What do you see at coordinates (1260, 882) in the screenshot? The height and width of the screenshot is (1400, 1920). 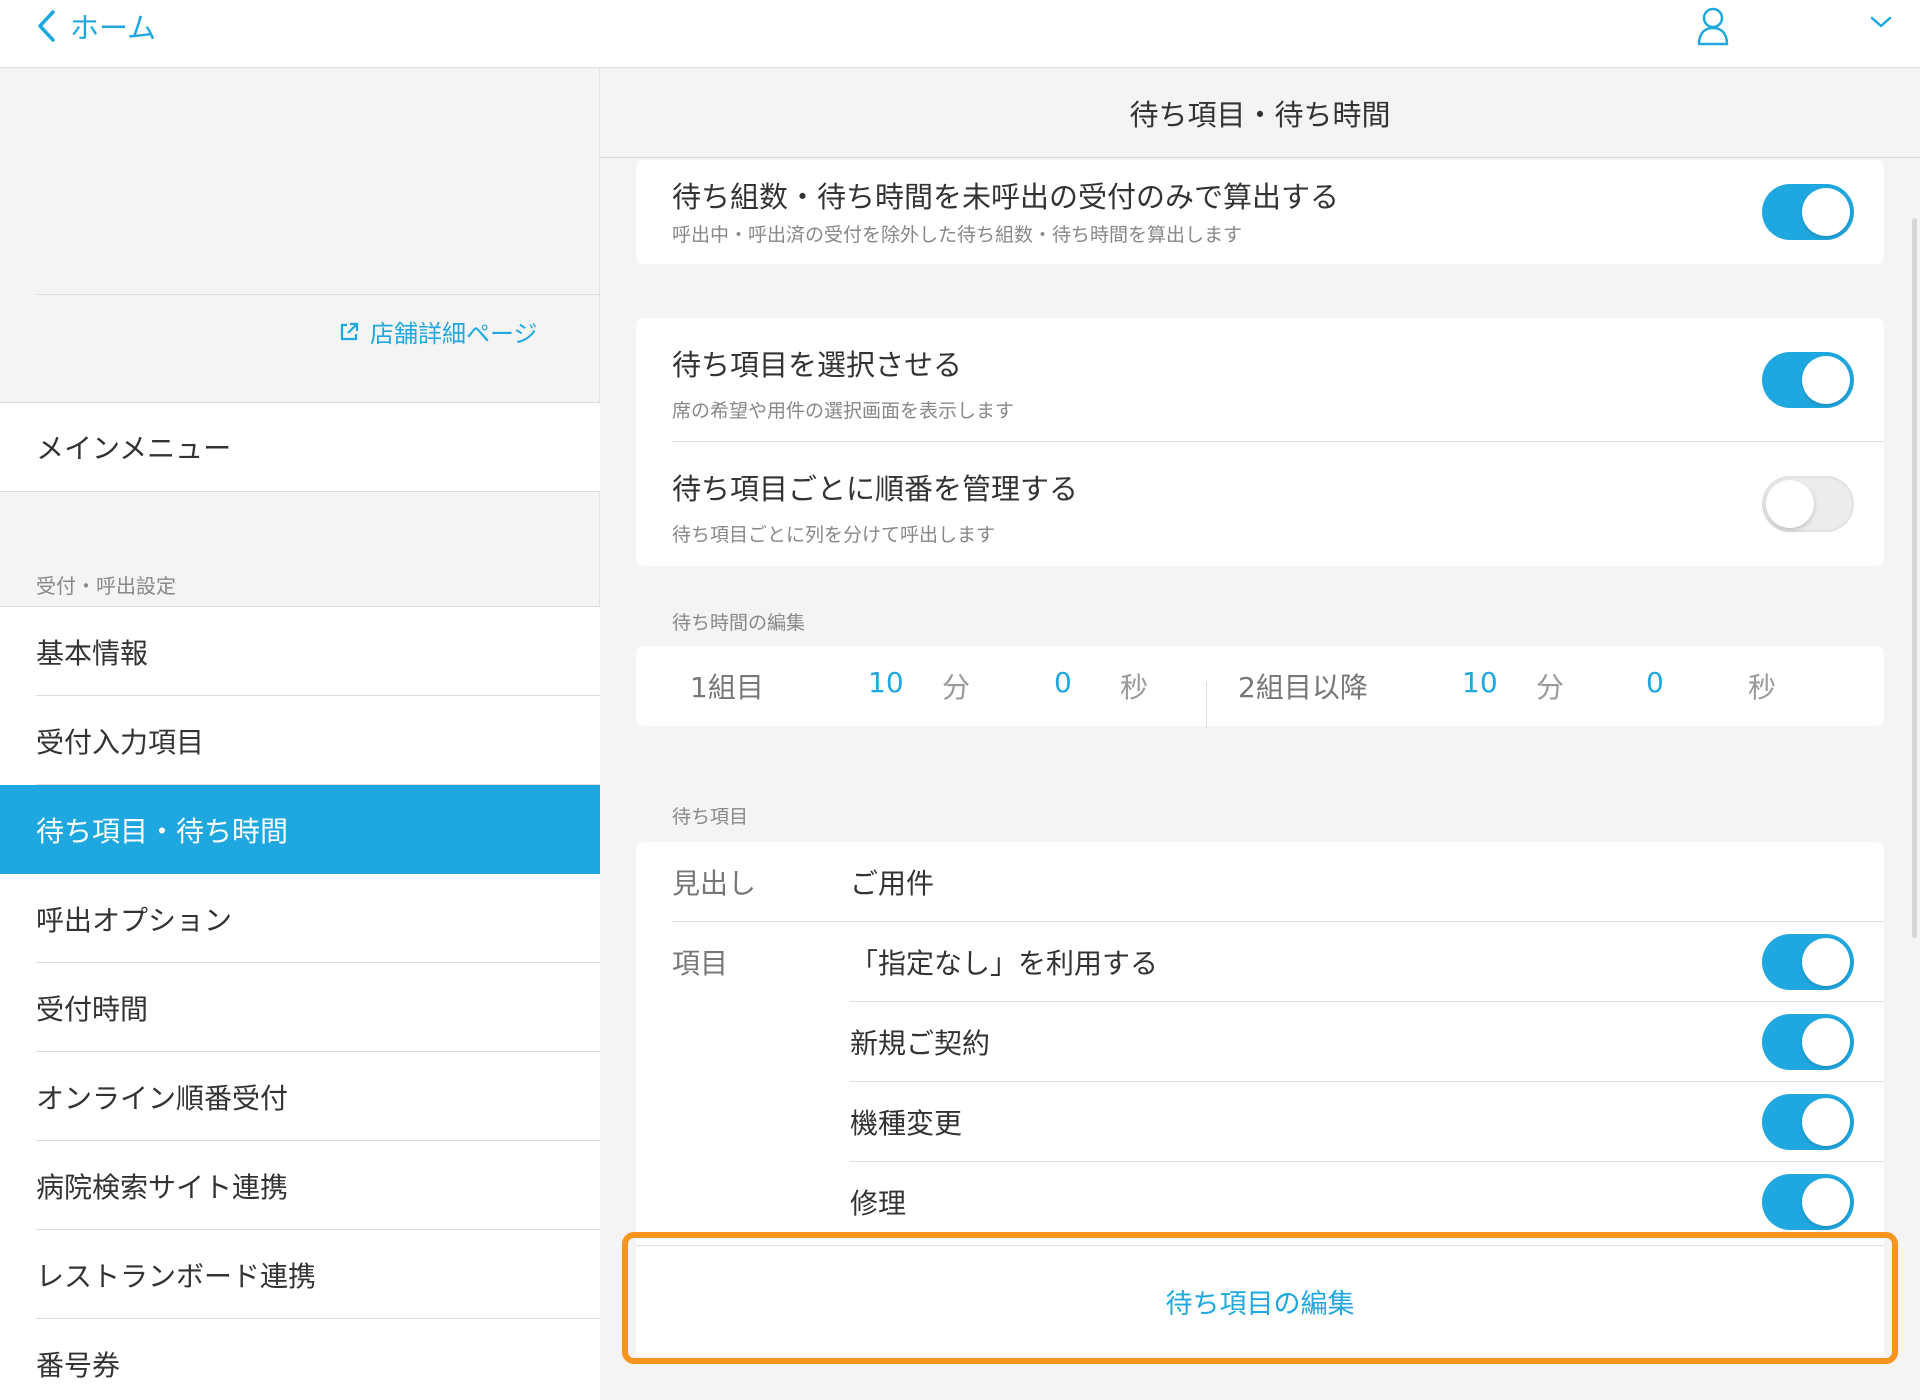 I see `heading-row: 見出し ご用件` at bounding box center [1260, 882].